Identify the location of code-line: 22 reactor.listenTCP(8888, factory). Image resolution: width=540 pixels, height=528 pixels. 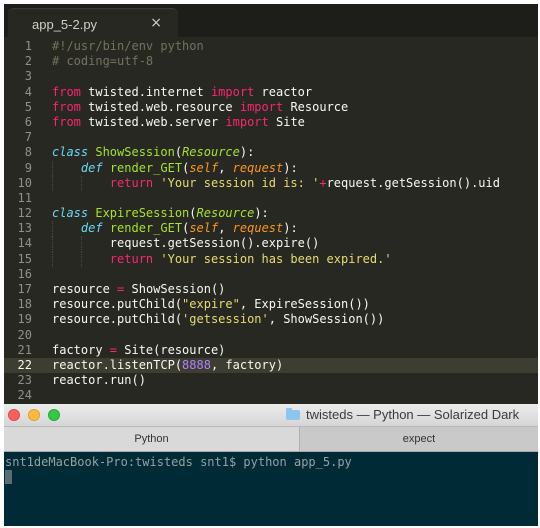
(271, 365).